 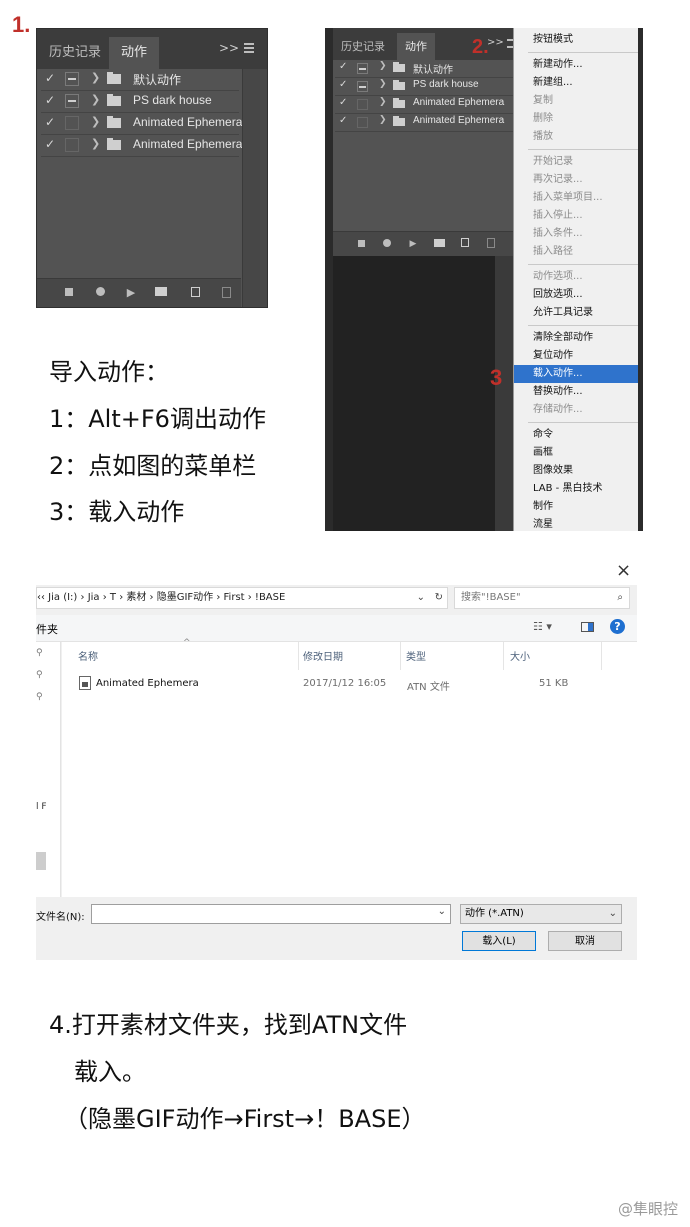 What do you see at coordinates (585, 941) in the screenshot?
I see `cancel-button: 取消` at bounding box center [585, 941].